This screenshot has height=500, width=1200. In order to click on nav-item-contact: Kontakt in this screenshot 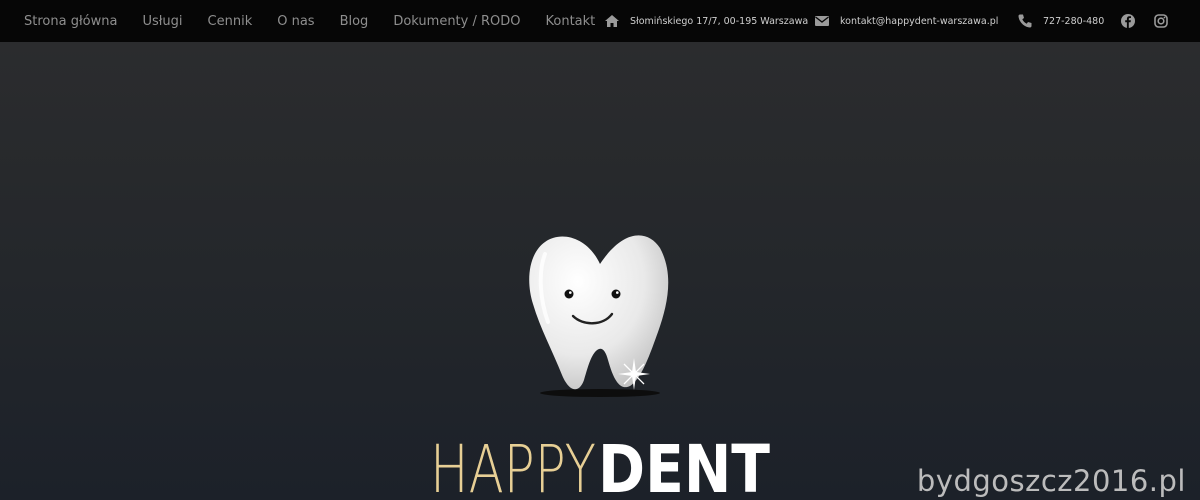, I will do `click(571, 21)`.